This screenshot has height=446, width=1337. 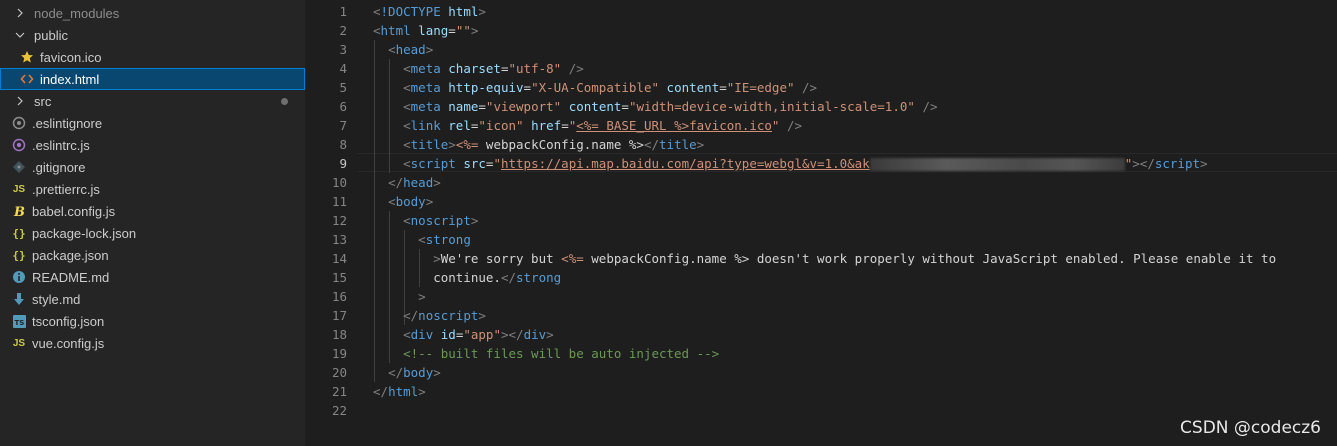 What do you see at coordinates (152, 299) in the screenshot?
I see `explorer-item-style-md: style.md` at bounding box center [152, 299].